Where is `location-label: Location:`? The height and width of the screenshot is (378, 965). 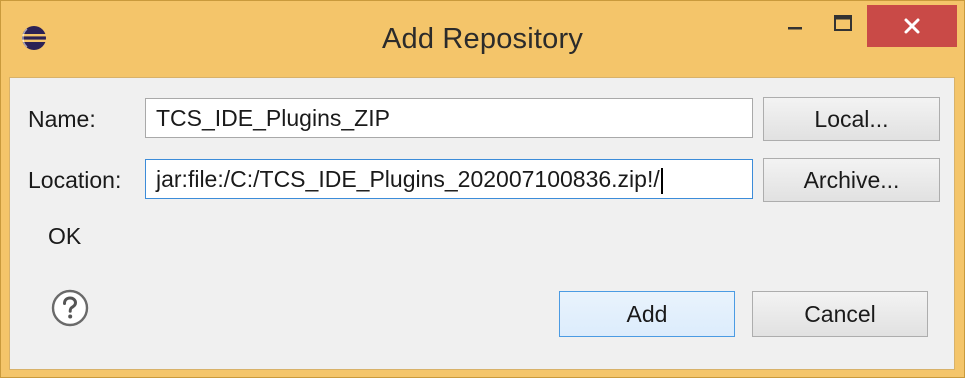 location-label: Location: is located at coordinates (75, 180).